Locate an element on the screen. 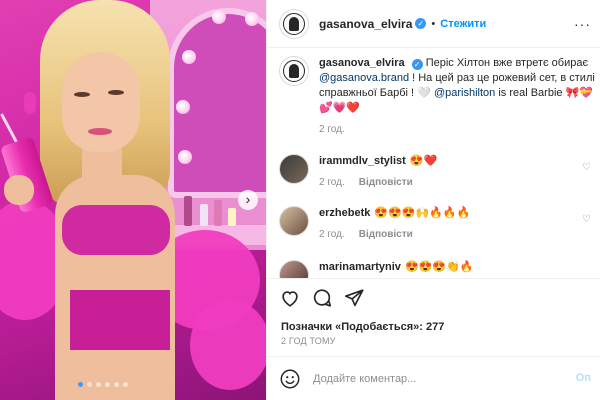  photo-straw is located at coordinates (9, 129).